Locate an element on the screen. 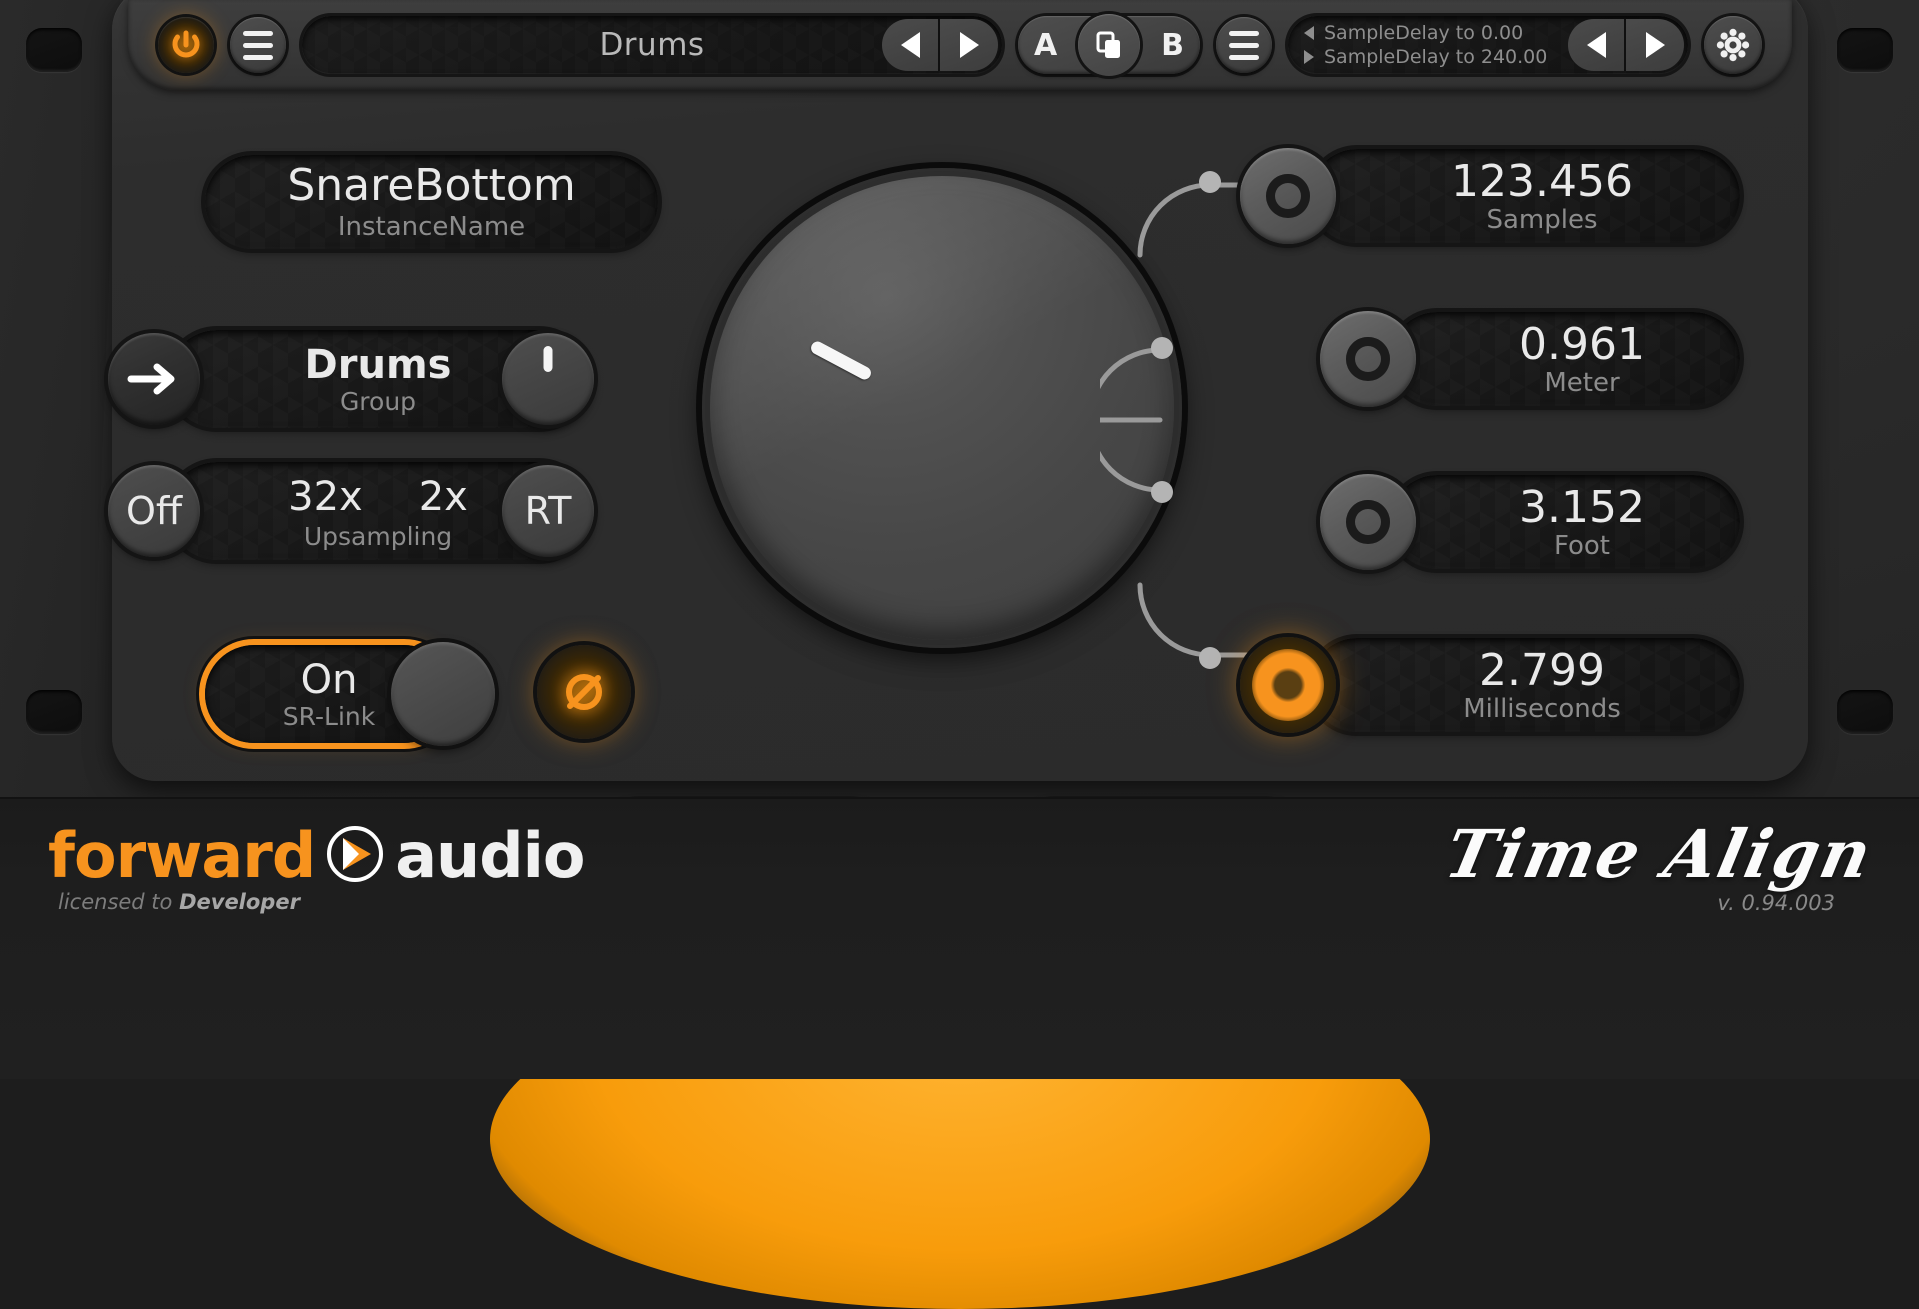 The width and height of the screenshot is (1919, 1309). delay-knob-body is located at coordinates (942, 408).